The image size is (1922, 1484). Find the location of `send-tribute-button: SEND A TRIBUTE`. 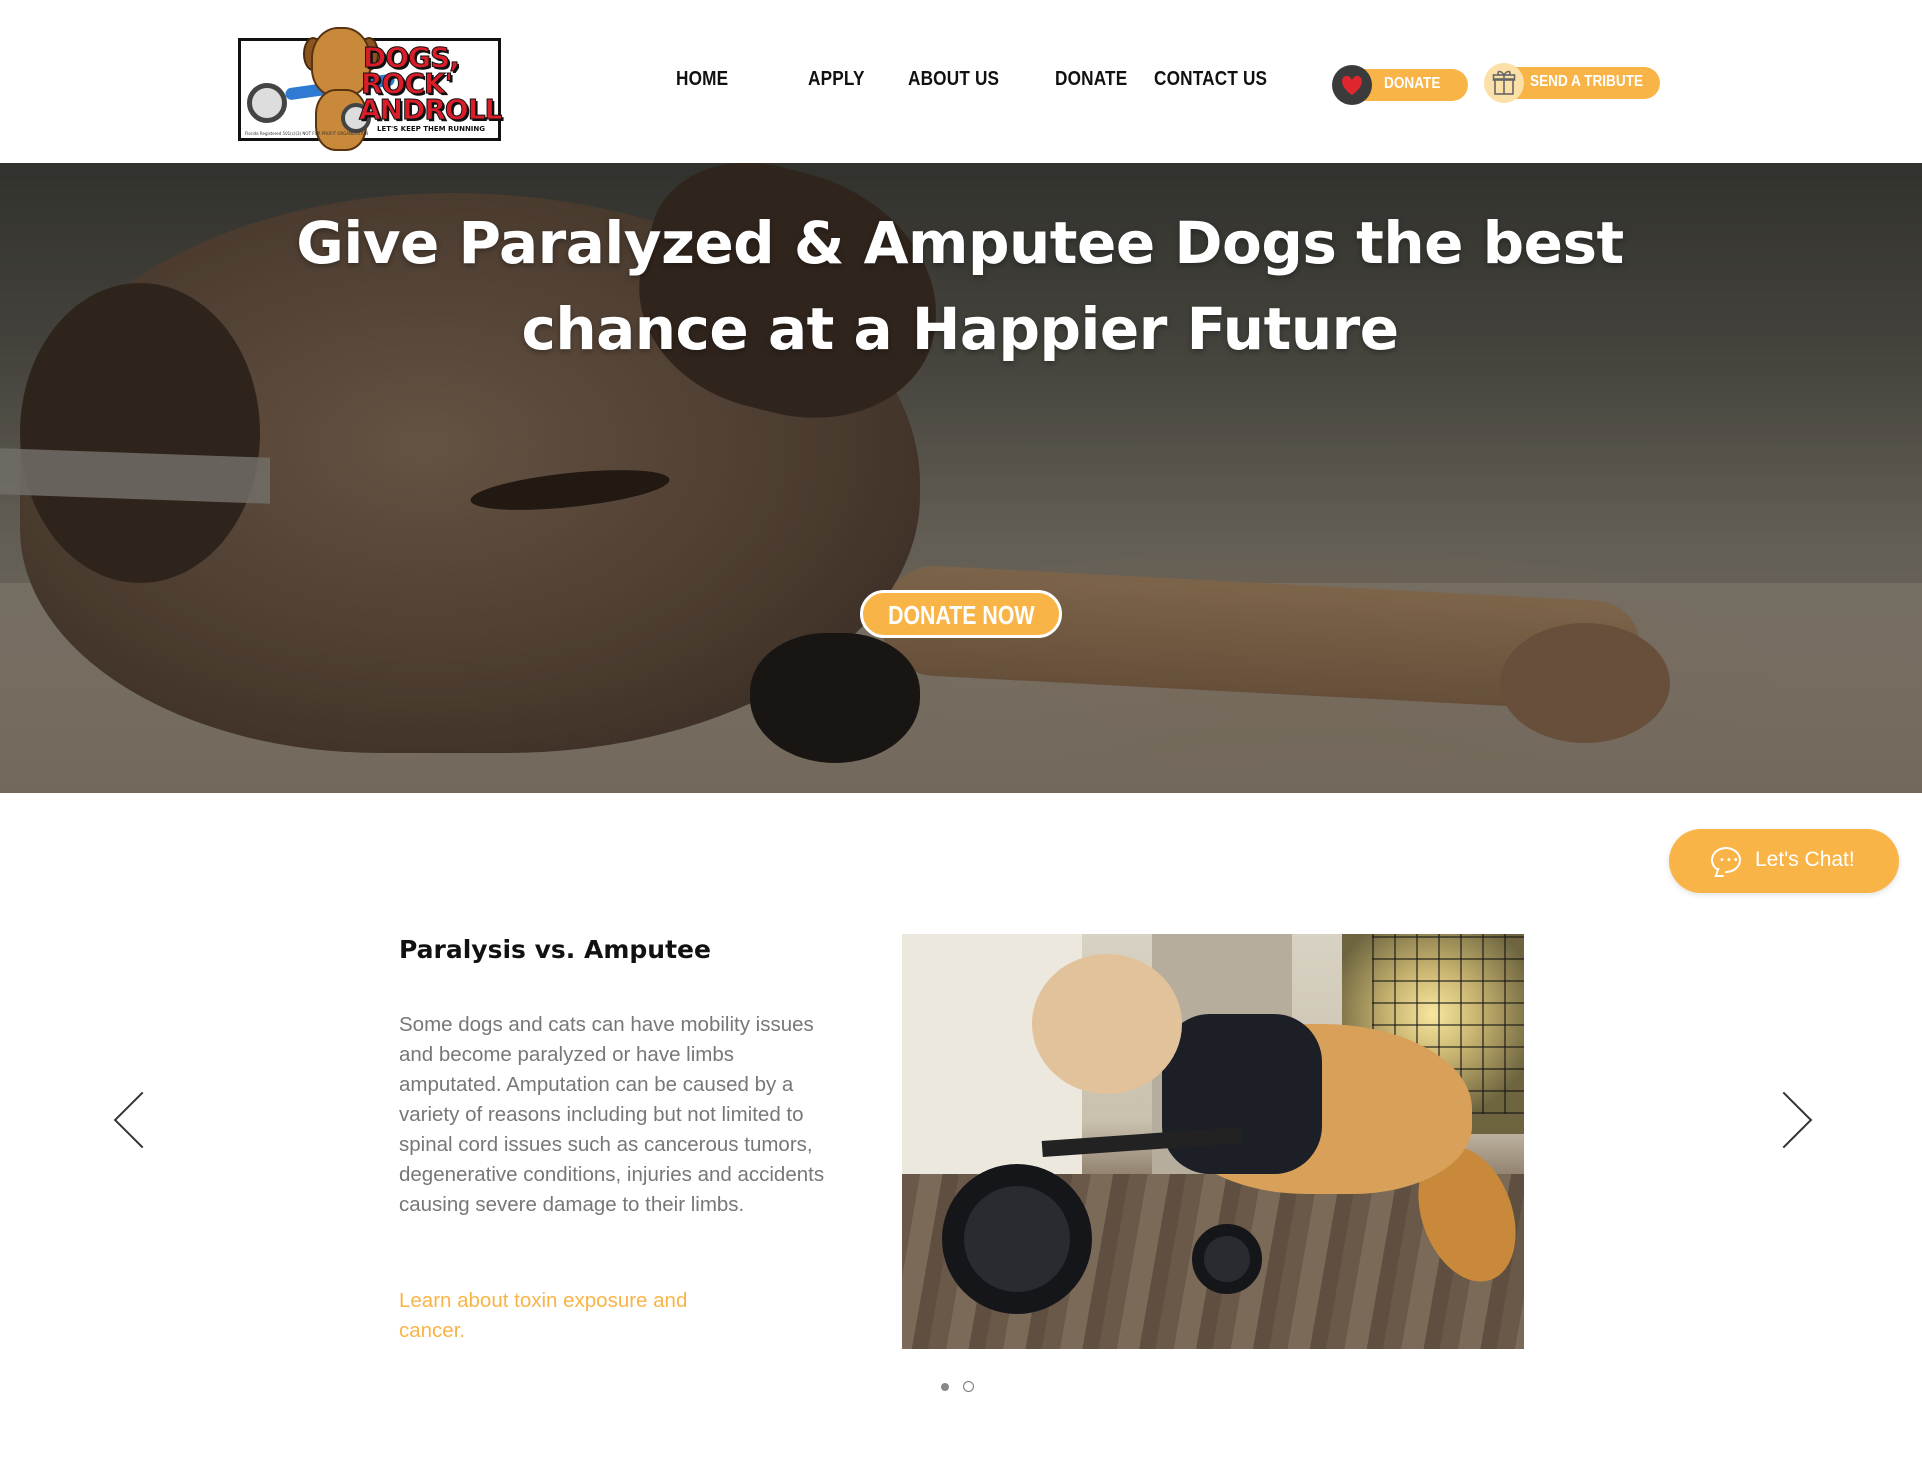

send-tribute-button: SEND A TRIBUTE is located at coordinates (1572, 83).